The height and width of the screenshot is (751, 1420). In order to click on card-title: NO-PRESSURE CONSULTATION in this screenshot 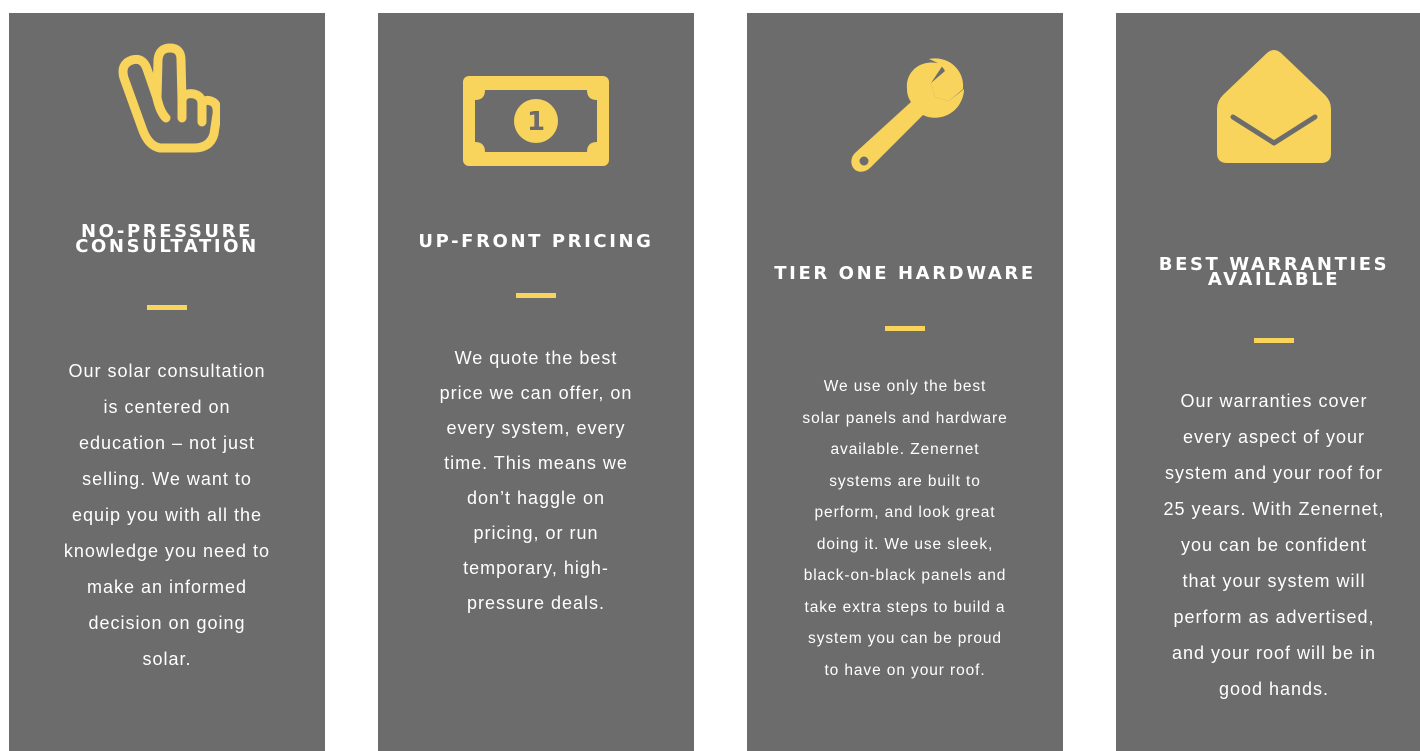, I will do `click(167, 240)`.